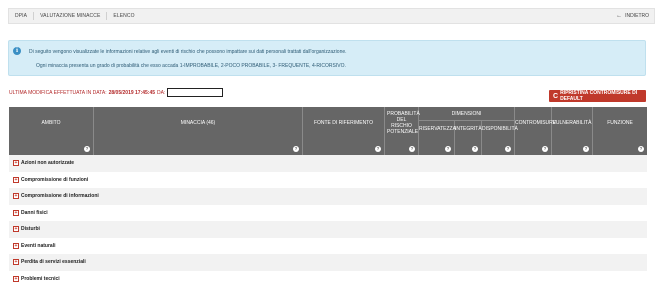 The width and height of the screenshot is (663, 293). I want to click on group-label: Danni fisici, so click(34, 212).